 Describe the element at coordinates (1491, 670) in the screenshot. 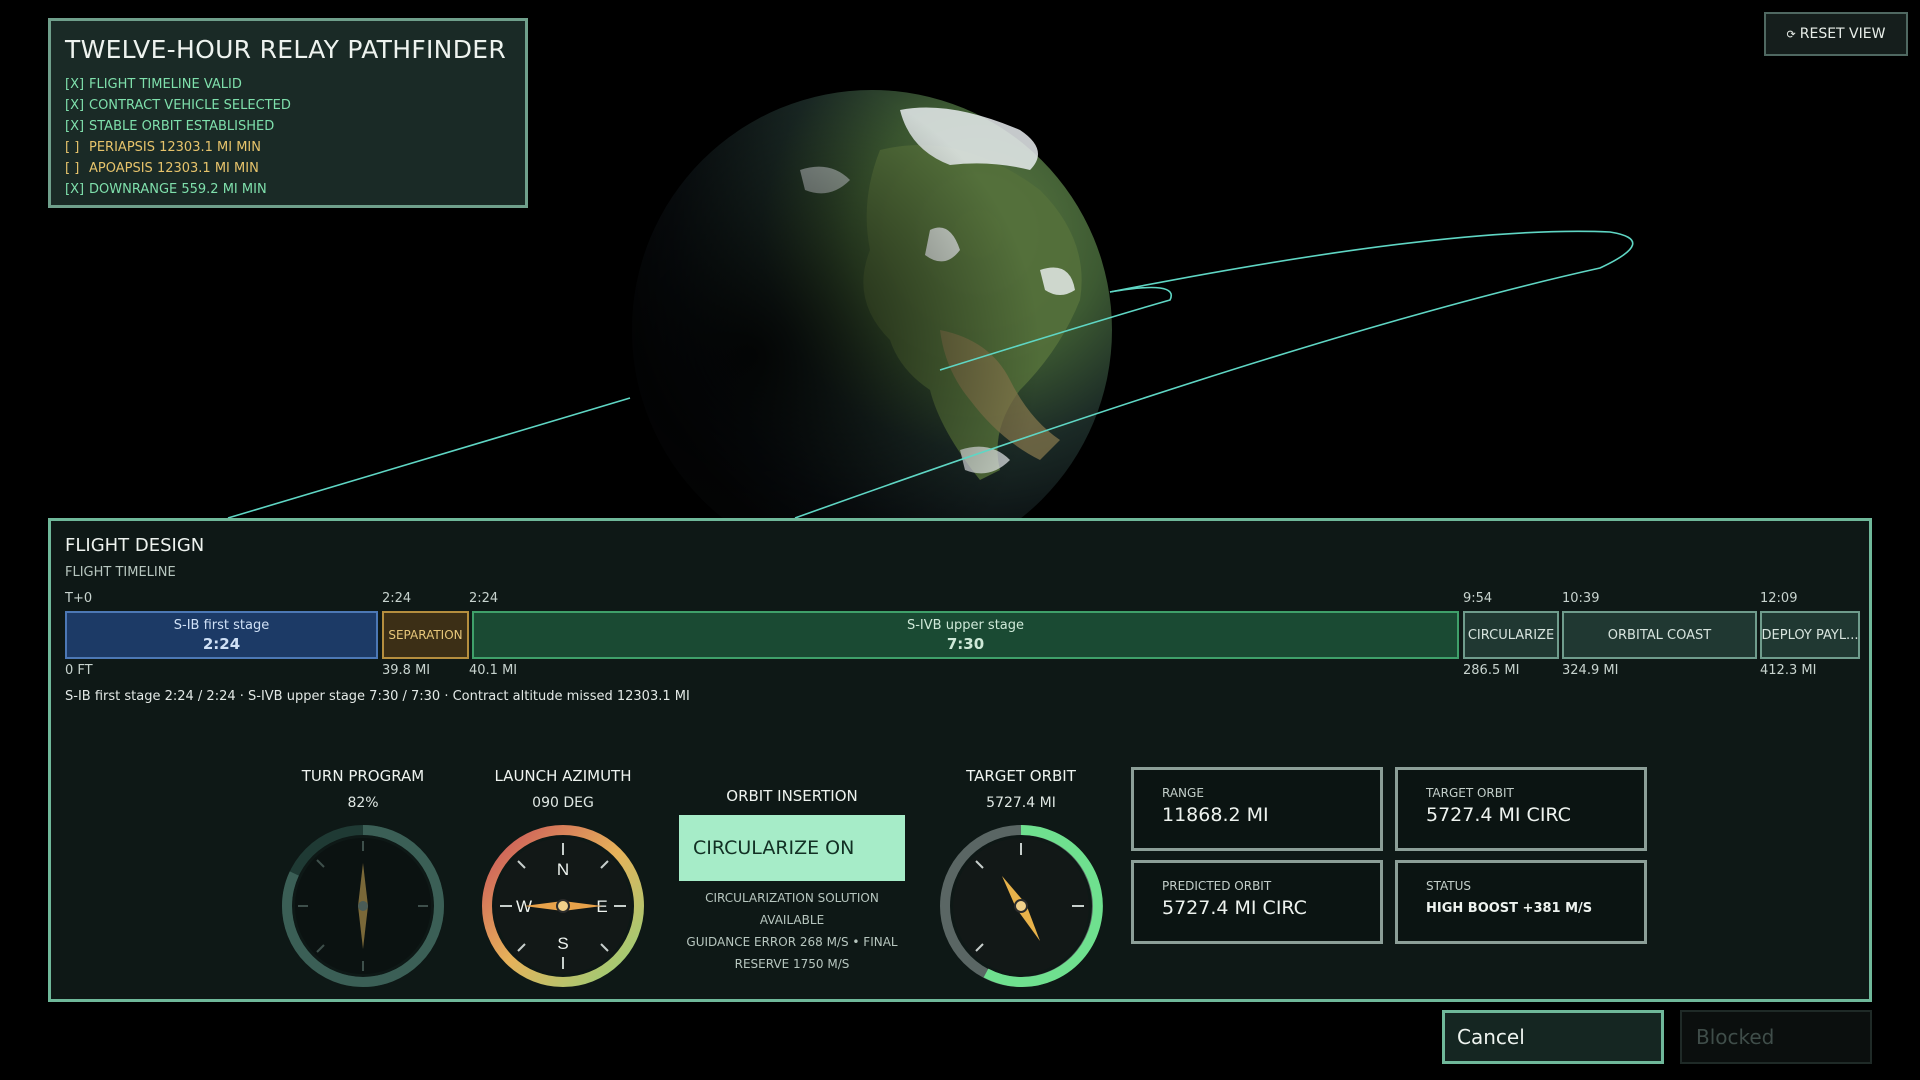

I see `segment-altitude: 286.5 MI` at that location.